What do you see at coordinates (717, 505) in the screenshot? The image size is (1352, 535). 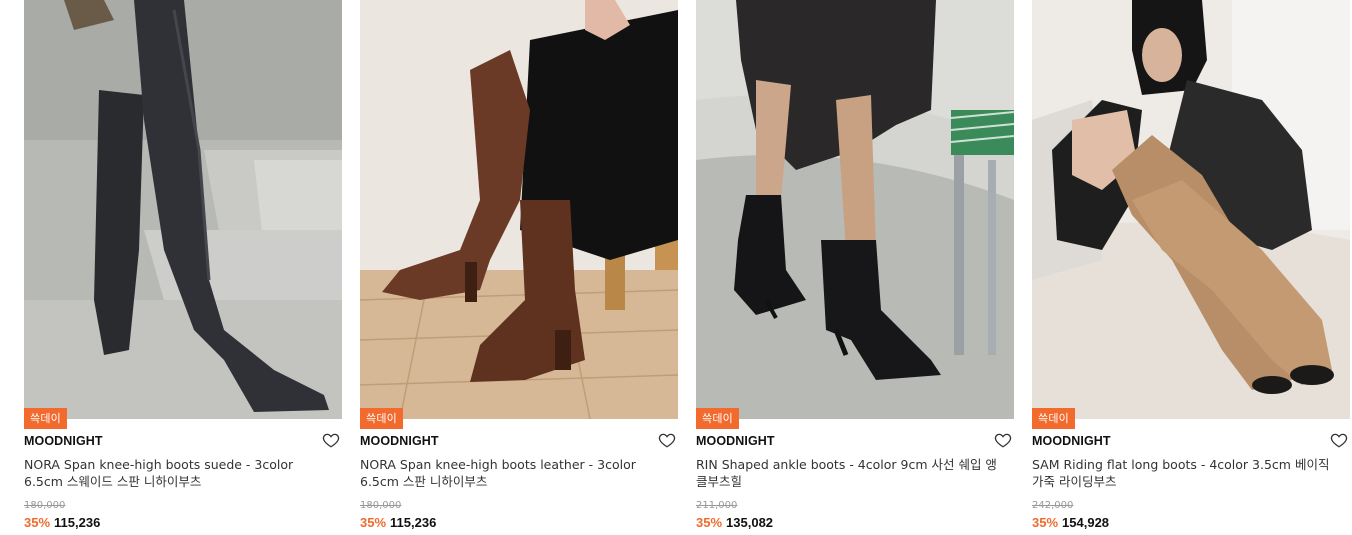 I see `original-price: 211,000` at bounding box center [717, 505].